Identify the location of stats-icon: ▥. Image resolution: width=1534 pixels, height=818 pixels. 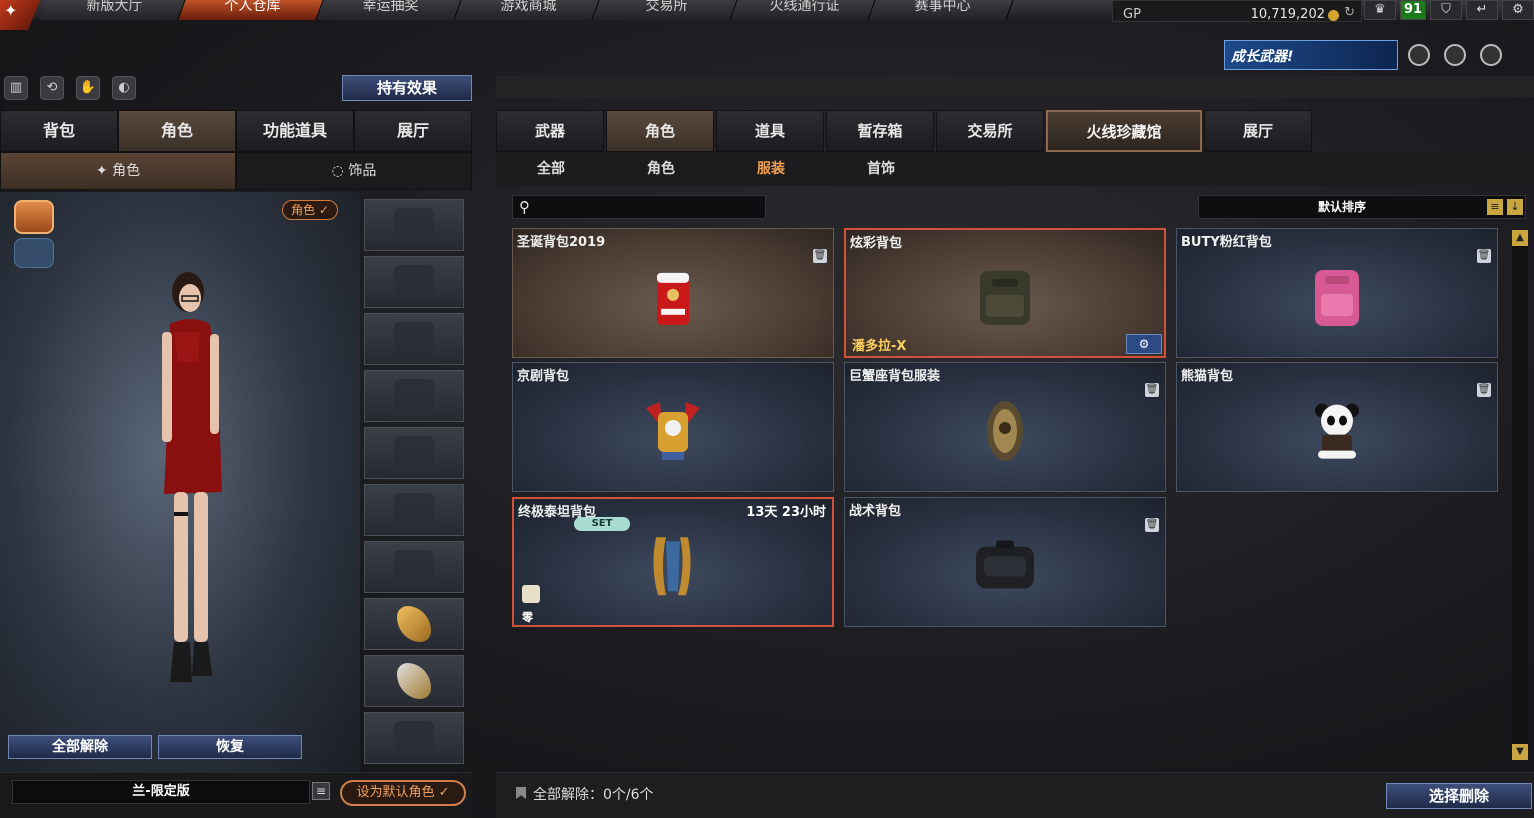
(16, 88).